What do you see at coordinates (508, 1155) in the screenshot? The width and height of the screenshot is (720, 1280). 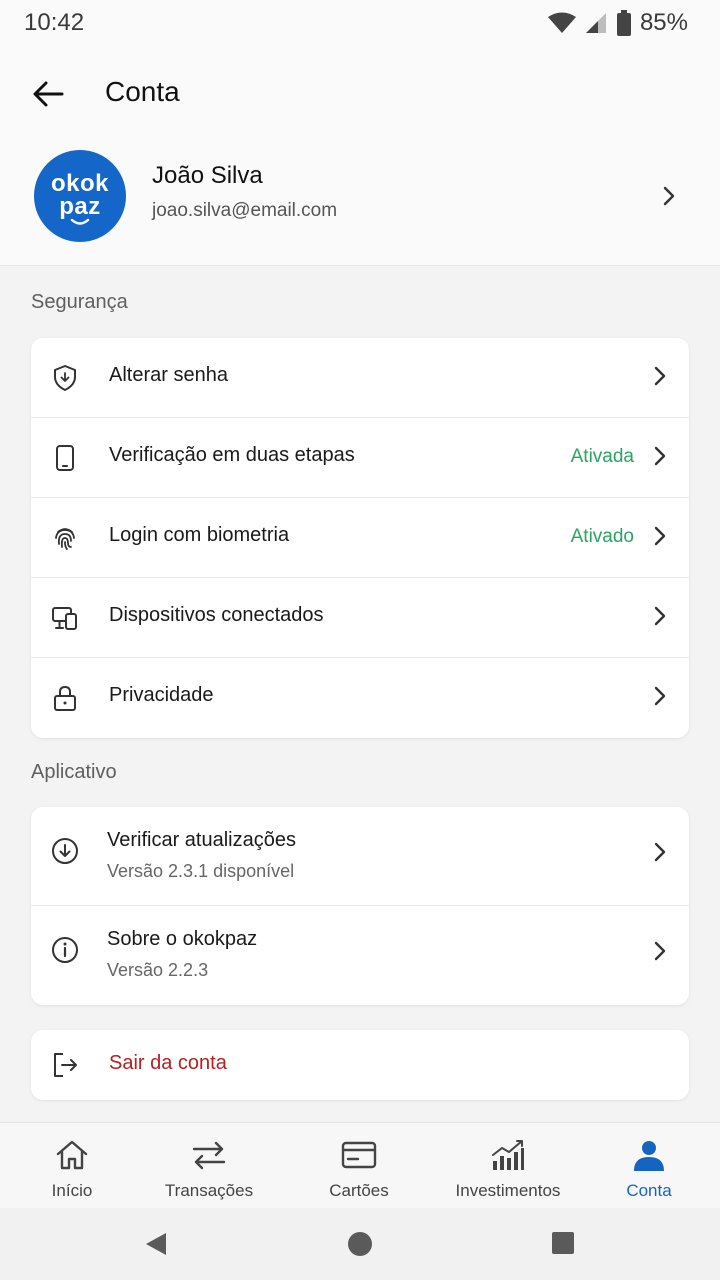 I see `chart-icon` at bounding box center [508, 1155].